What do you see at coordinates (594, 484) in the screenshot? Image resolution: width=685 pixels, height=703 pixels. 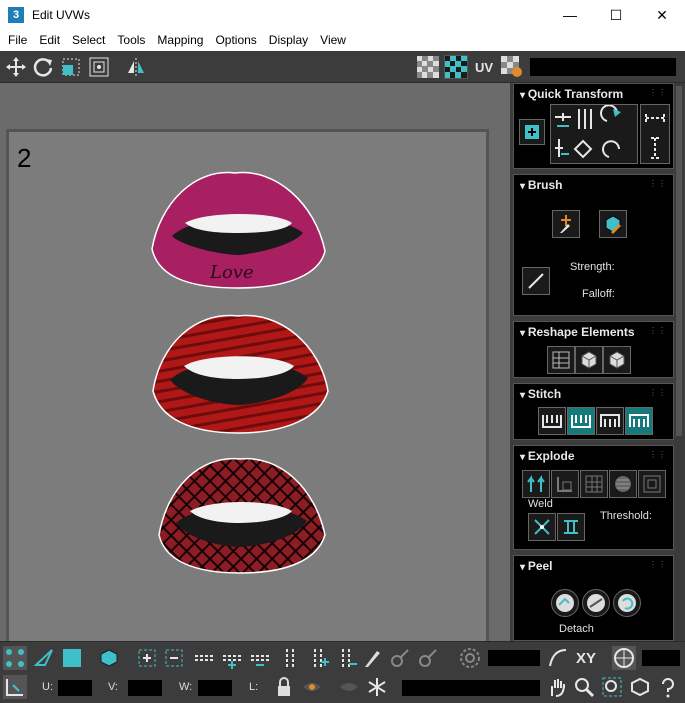 I see `flatten-by-polygon-icon` at bounding box center [594, 484].